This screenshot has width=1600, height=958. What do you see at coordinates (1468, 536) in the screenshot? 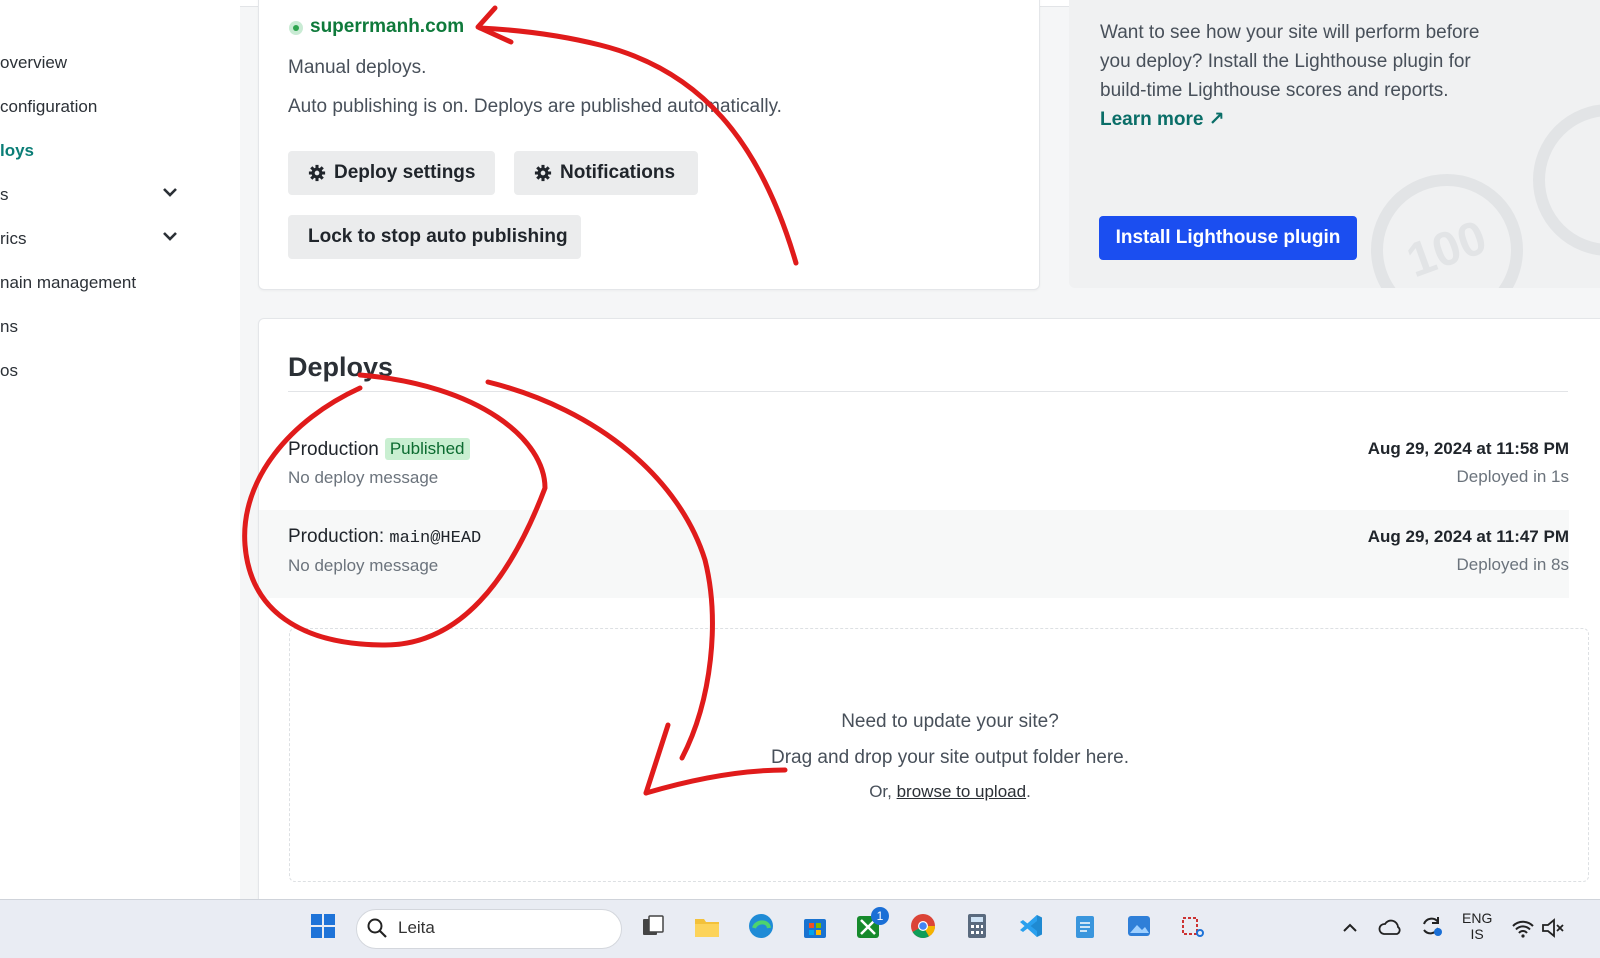
I see `deploy-date: Aug 29, 2024 at 11:47 PM` at bounding box center [1468, 536].